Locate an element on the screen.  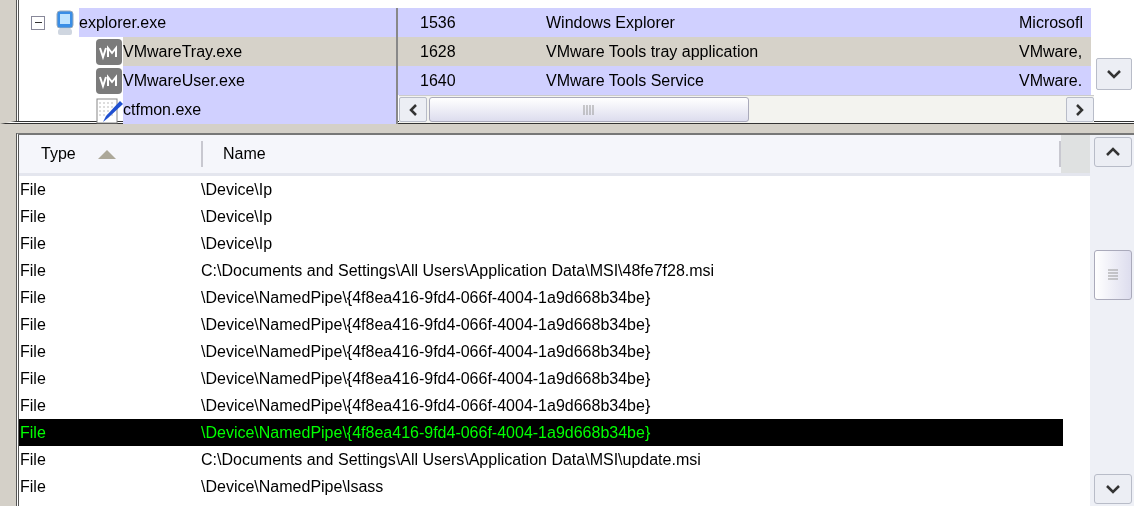
chevron-right-icon is located at coordinates (1080, 109).